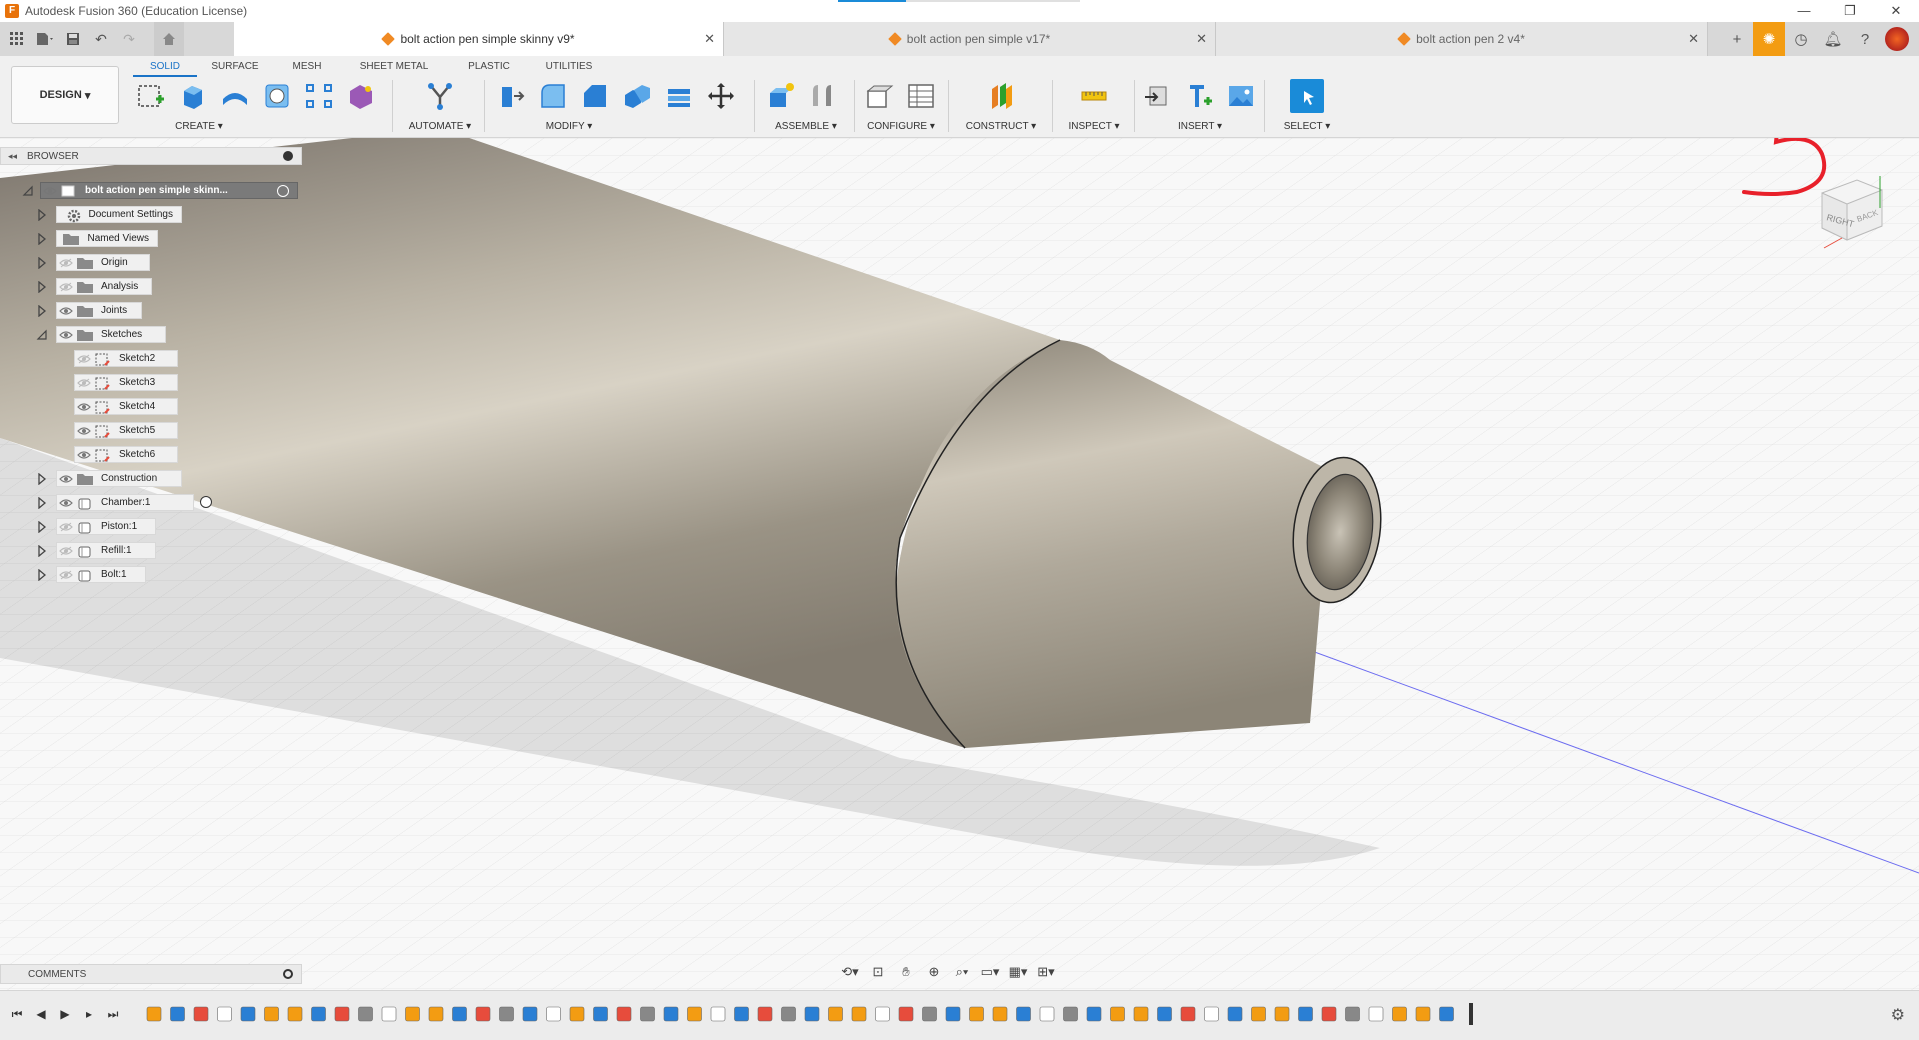  I want to click on create-form-icon, so click(361, 96).